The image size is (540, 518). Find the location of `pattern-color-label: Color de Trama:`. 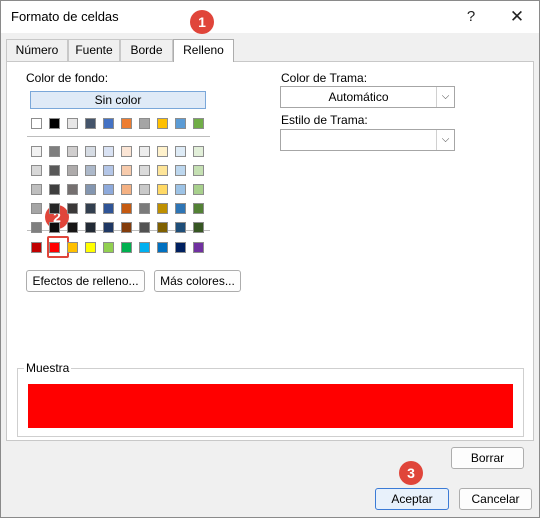

pattern-color-label: Color de Trama: is located at coordinates (324, 78).